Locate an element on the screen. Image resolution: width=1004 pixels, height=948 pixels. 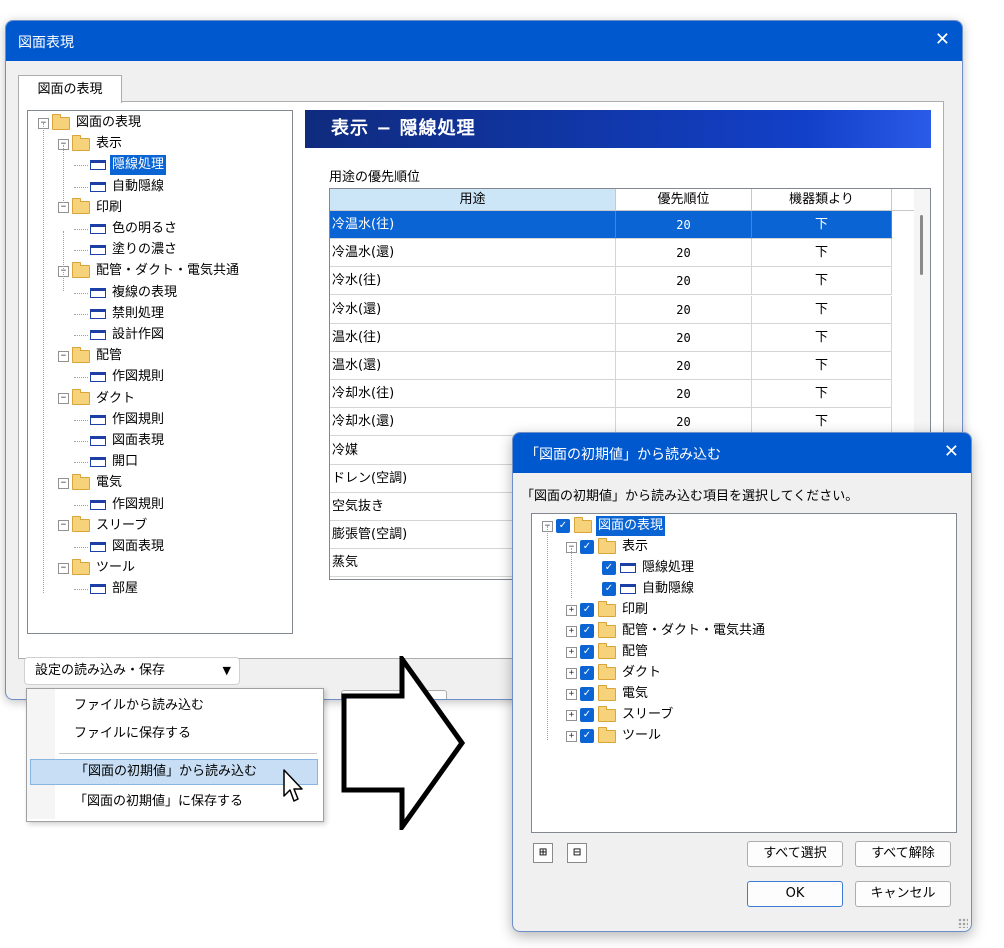
tree-node: 色の明るさ is located at coordinates (126, 229).